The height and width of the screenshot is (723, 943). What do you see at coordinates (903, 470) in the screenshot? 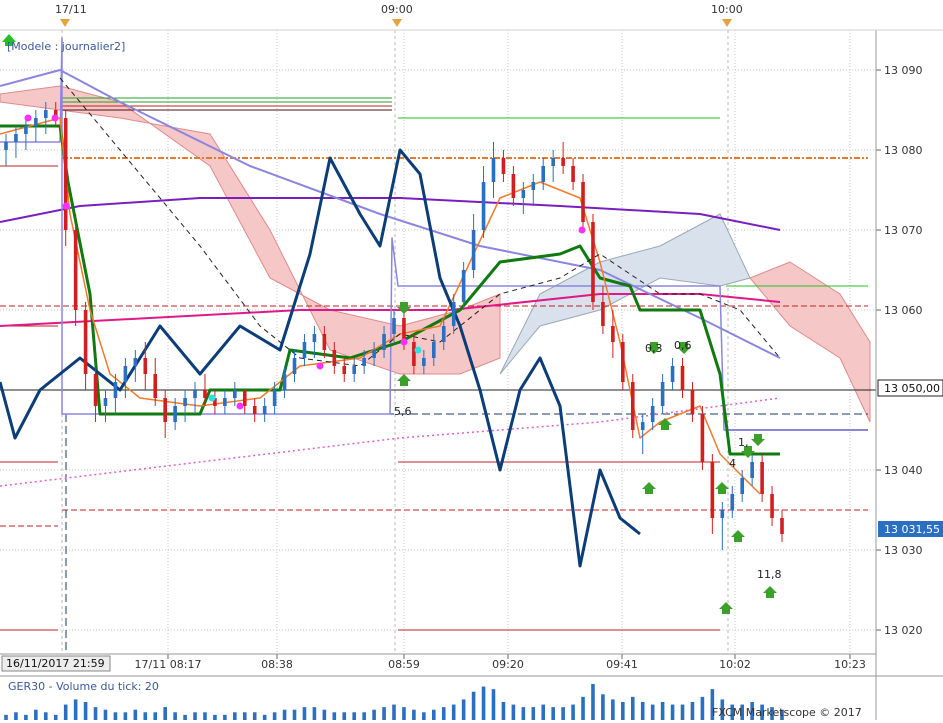
I see `y-tick-label: 13 040` at bounding box center [903, 470].